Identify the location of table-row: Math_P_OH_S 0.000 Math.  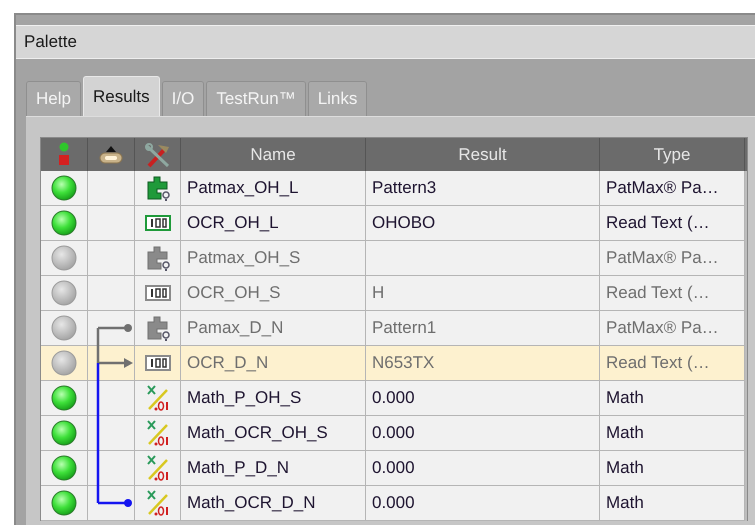
(394, 398).